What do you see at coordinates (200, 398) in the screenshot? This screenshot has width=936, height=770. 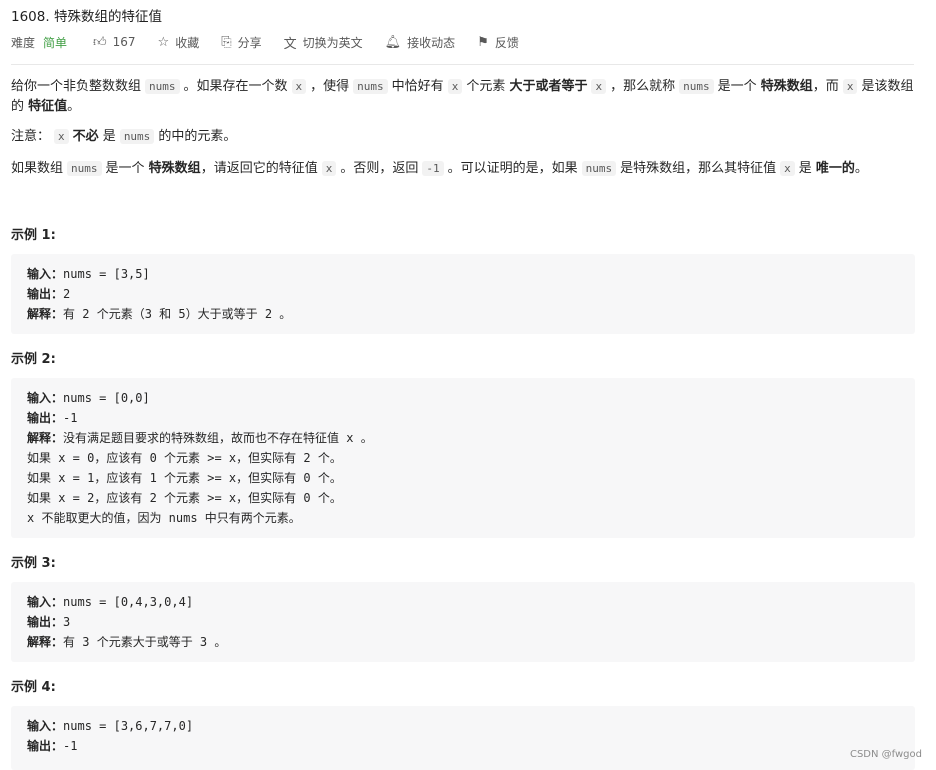 I see `example-input-line: 输入：nums = [0,0]` at bounding box center [200, 398].